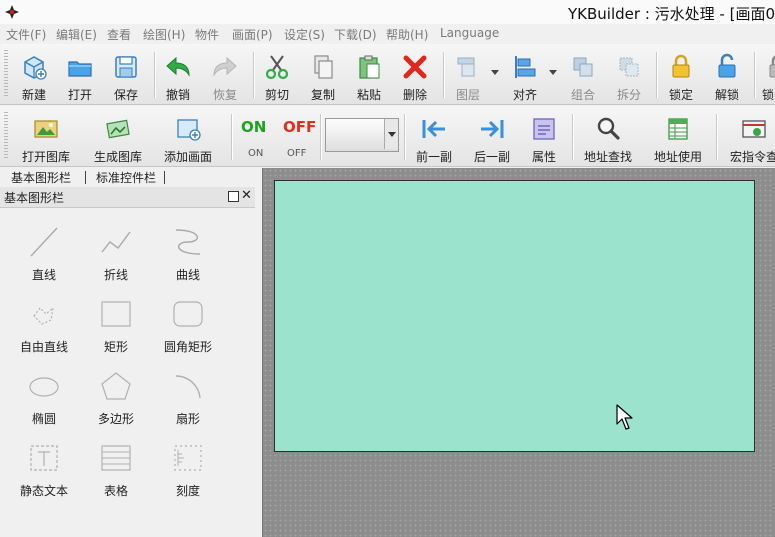 This screenshot has width=775, height=537. I want to click on menu-screen: 画面(P), so click(252, 34).